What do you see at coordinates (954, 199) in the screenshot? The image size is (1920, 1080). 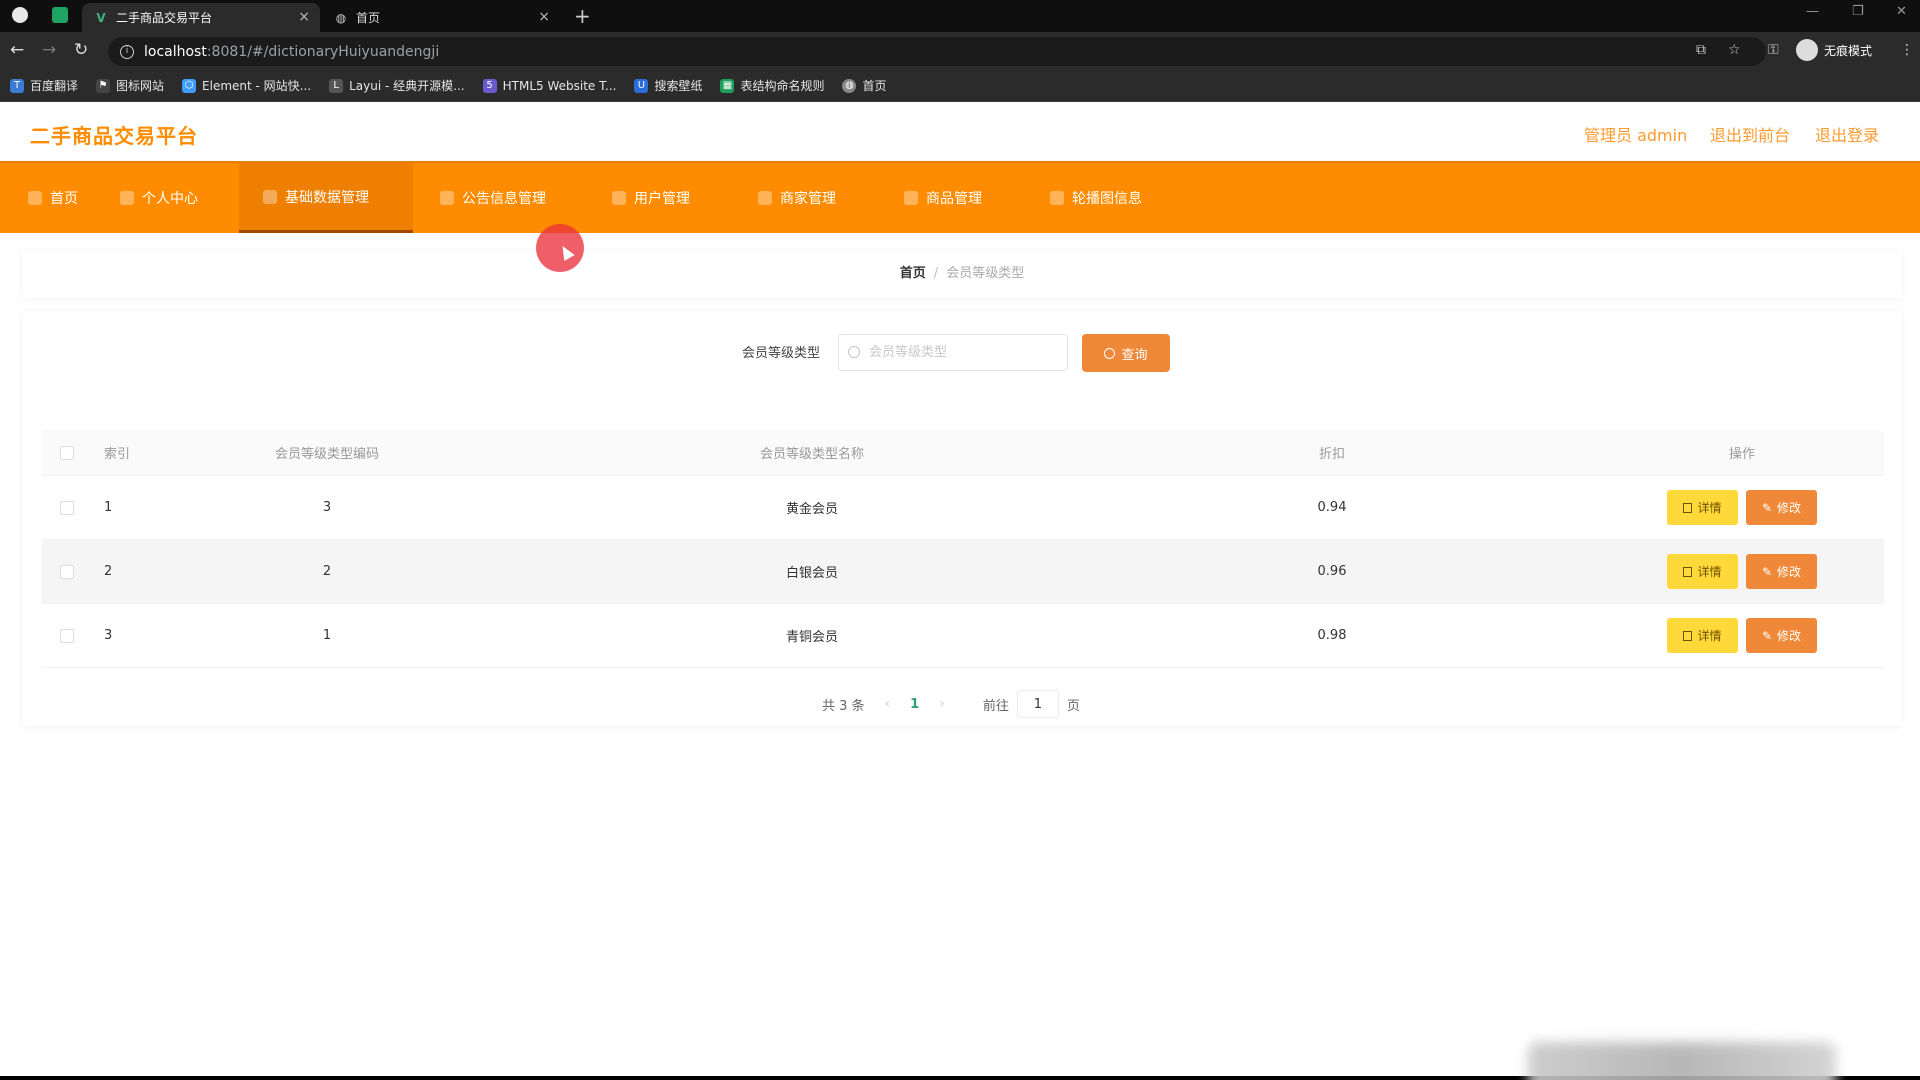 I see `nav-label: 商品管理` at bounding box center [954, 199].